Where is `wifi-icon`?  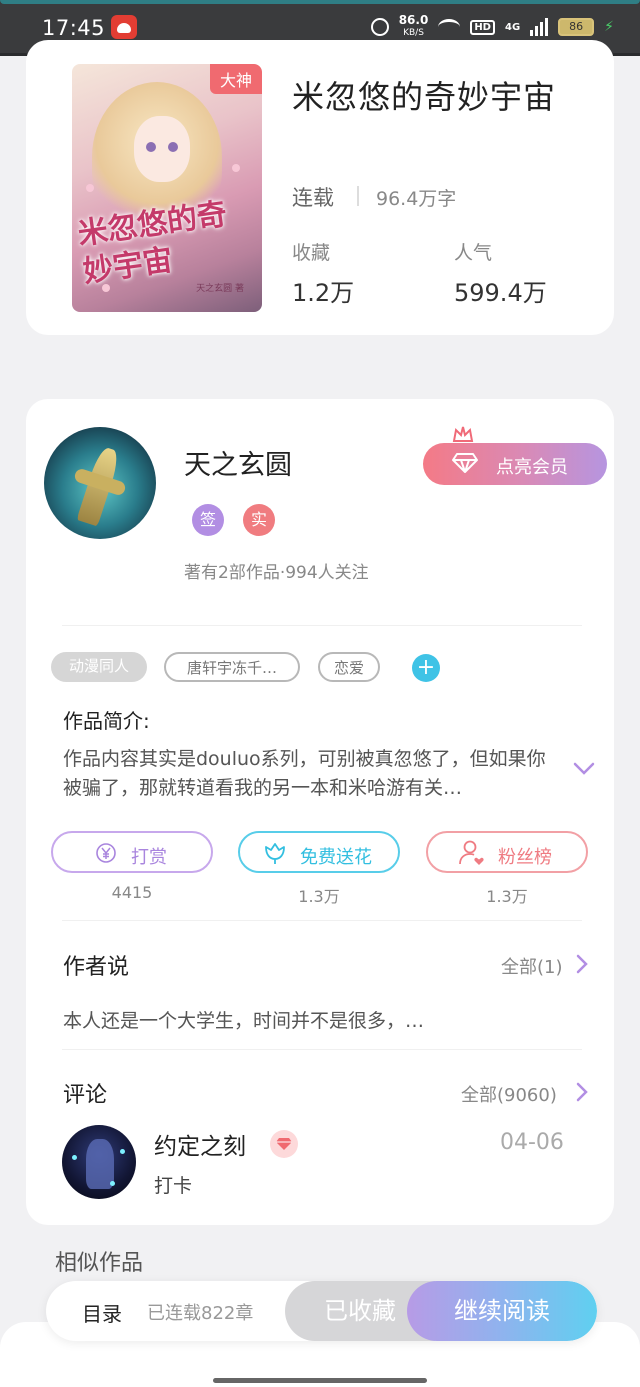 wifi-icon is located at coordinates (449, 27).